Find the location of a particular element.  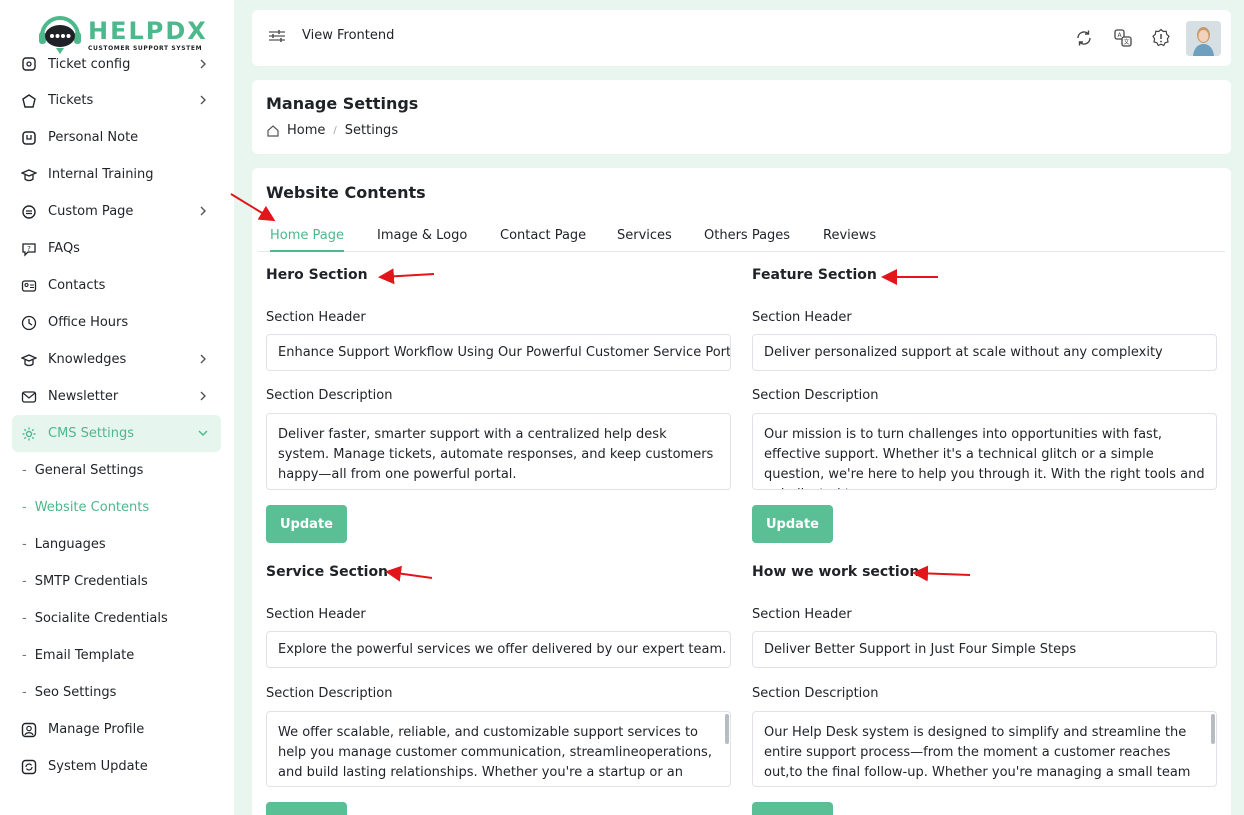

arrow-to-service-section is located at coordinates (409, 573).